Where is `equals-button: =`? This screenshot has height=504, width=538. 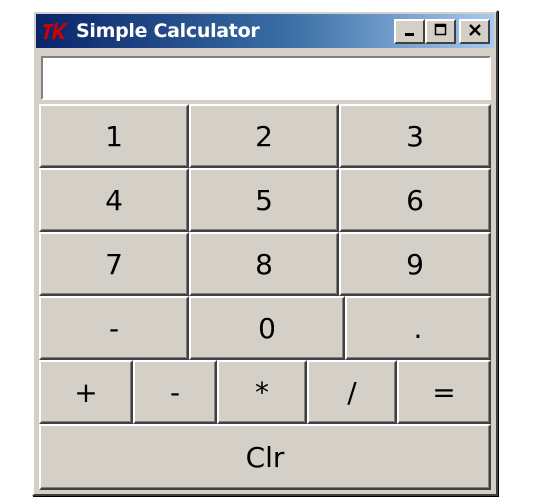 equals-button: = is located at coordinates (444, 392).